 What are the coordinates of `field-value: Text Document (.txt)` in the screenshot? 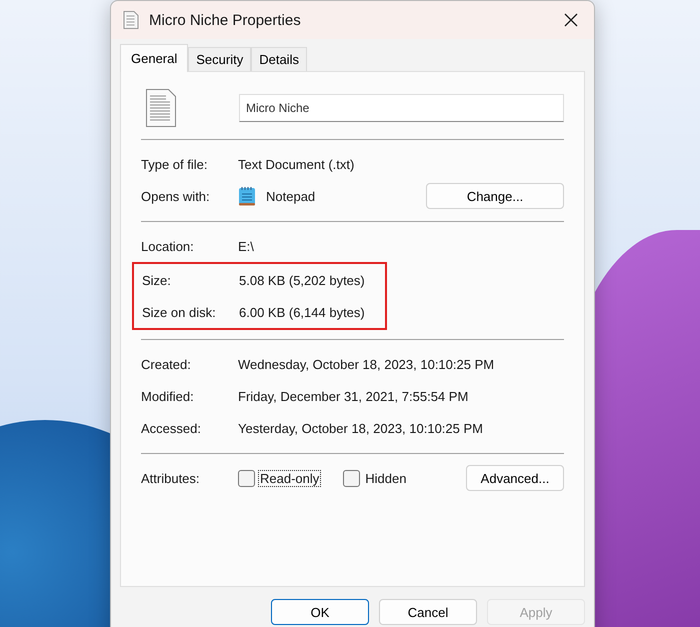 It's located at (296, 164).